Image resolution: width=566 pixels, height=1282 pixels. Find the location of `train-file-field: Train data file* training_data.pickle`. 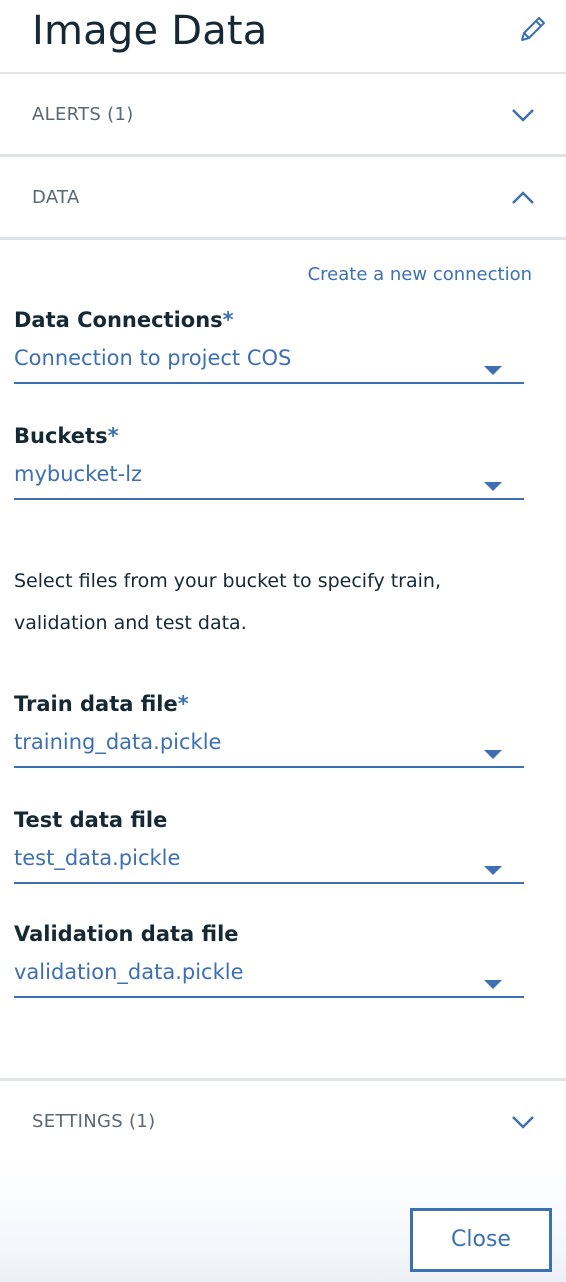

train-file-field: Train data file* training_data.pickle is located at coordinates (269, 730).